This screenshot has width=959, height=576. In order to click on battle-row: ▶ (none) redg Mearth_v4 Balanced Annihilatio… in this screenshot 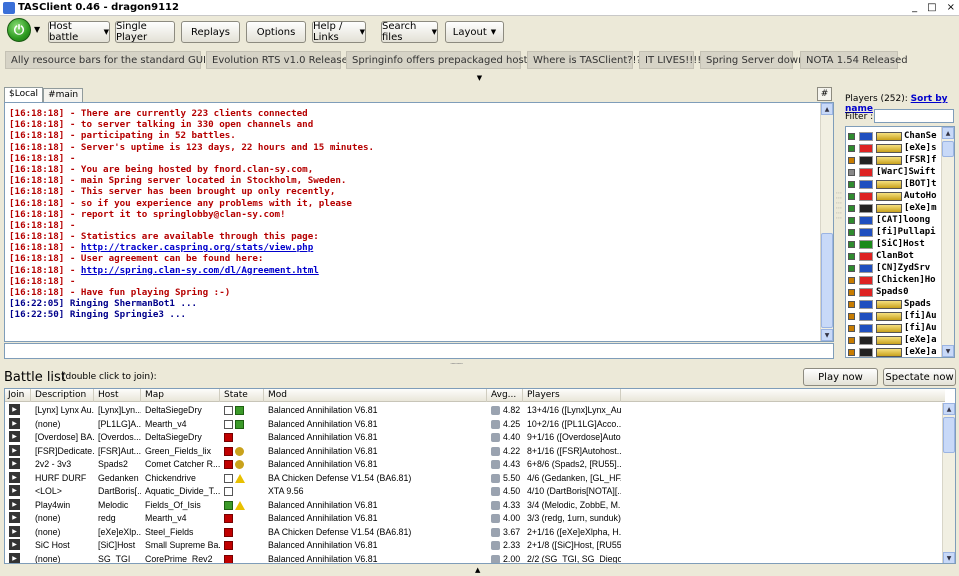, I will do `click(475, 518)`.